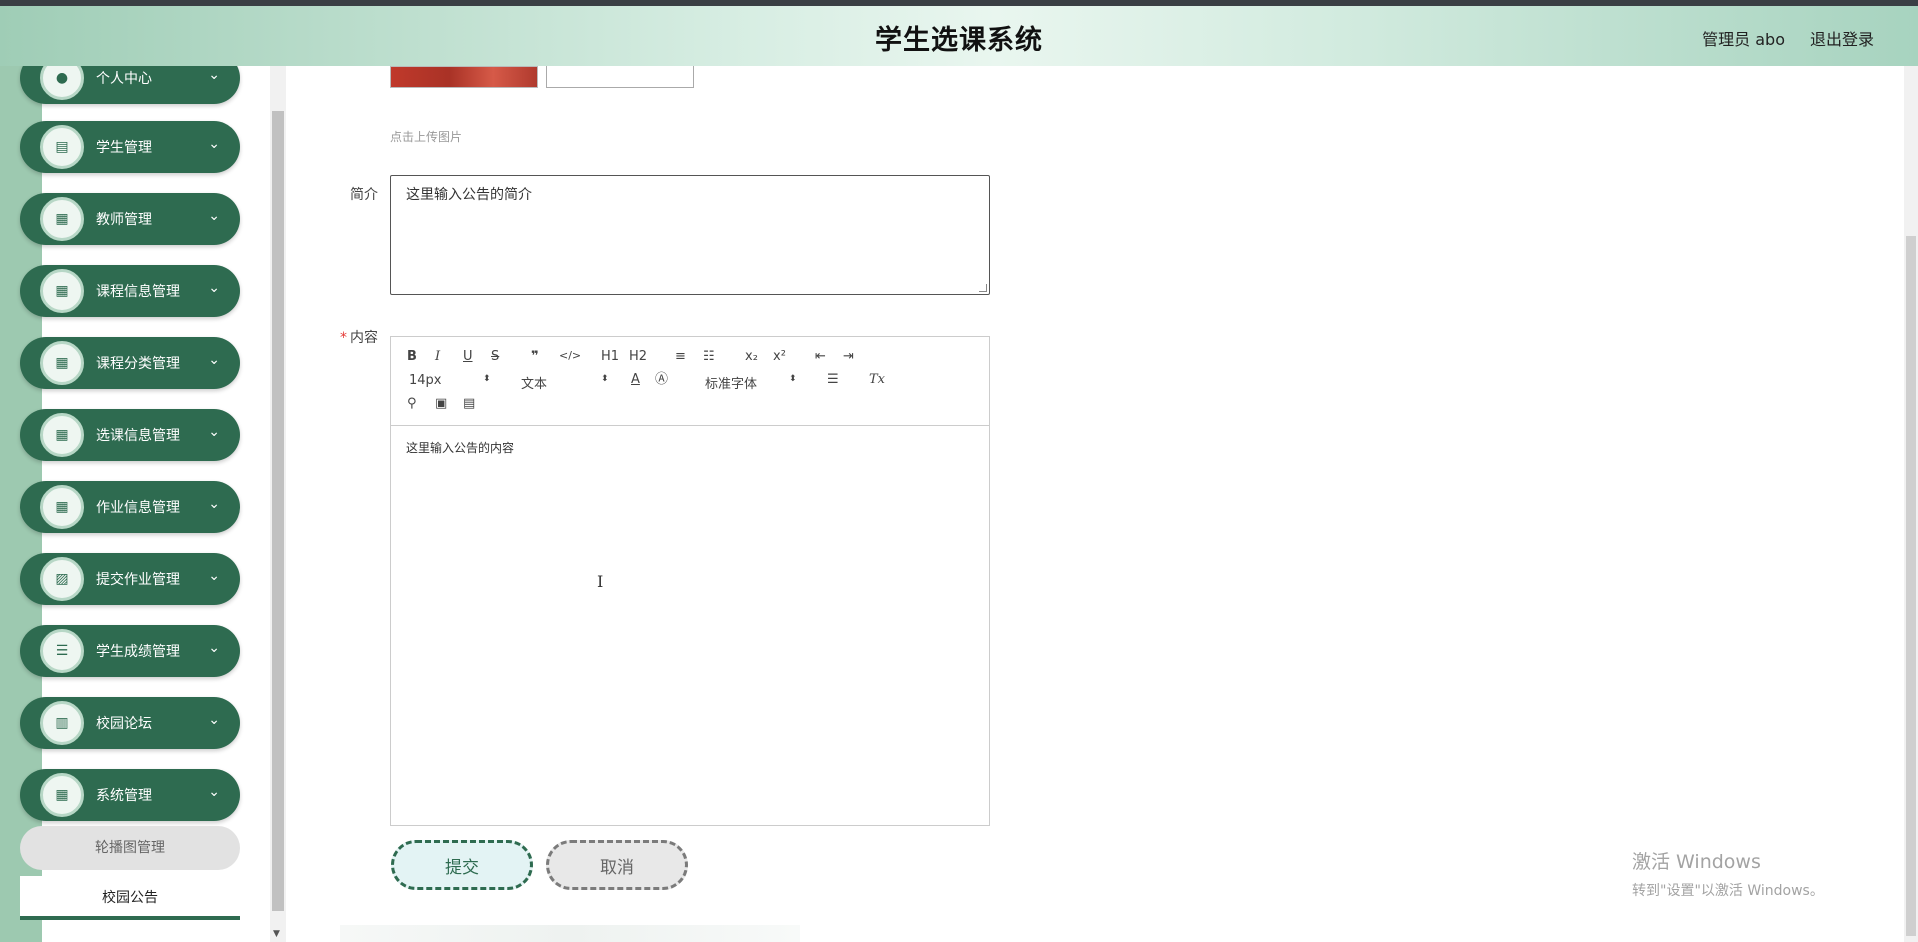 The width and height of the screenshot is (1918, 942). I want to click on font-size-value: 14px, so click(425, 380).